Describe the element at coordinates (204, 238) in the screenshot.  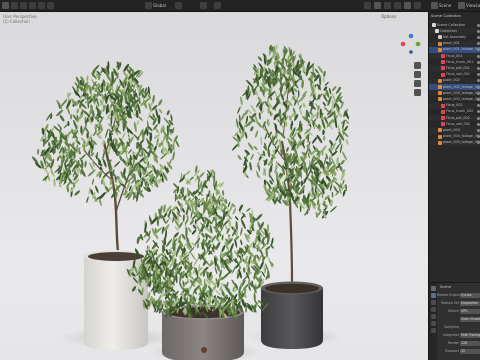
I see `bush-canopy` at that location.